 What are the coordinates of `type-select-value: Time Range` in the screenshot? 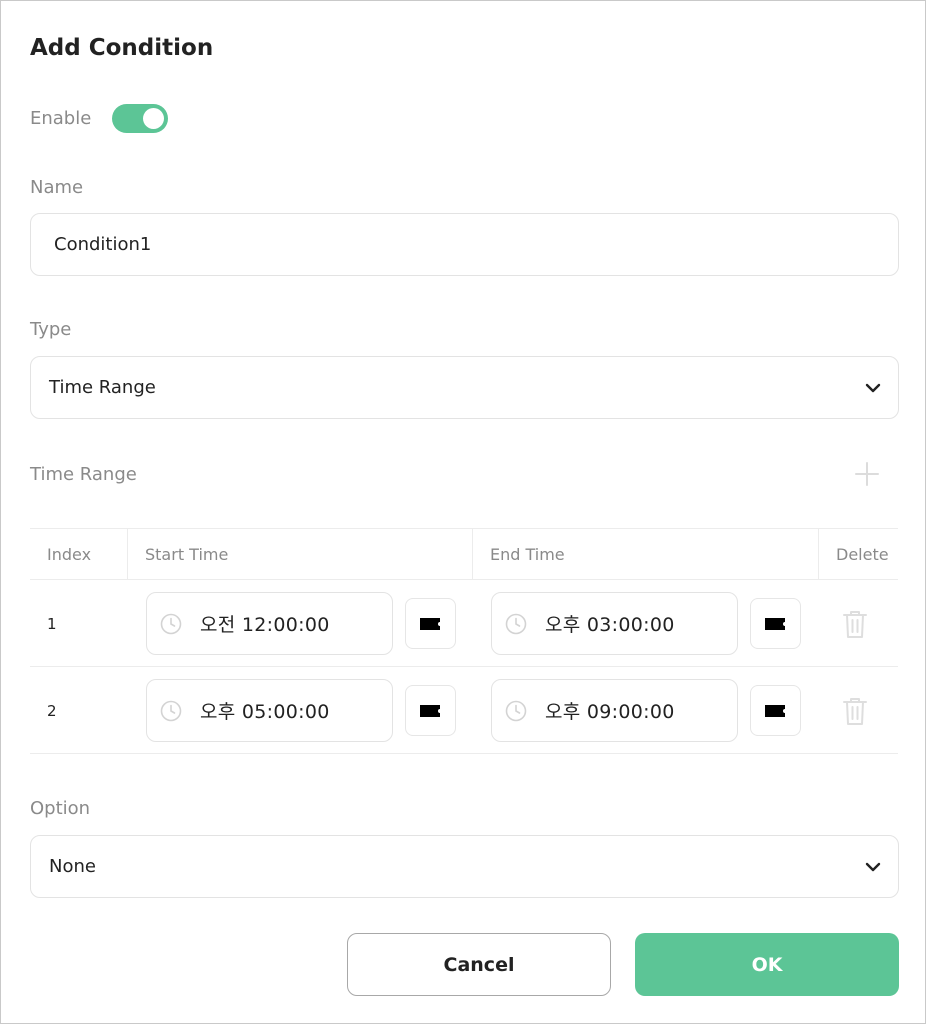 It's located at (102, 387).